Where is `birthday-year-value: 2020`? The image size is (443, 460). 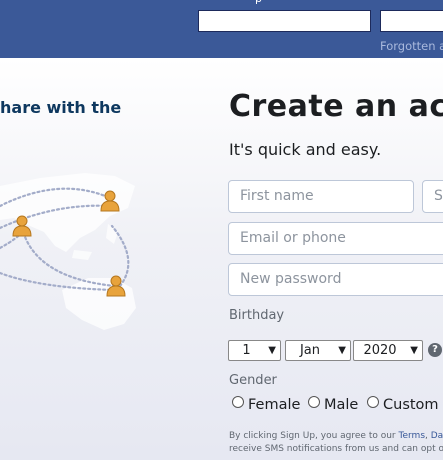 birthday-year-value: 2020 is located at coordinates (380, 350).